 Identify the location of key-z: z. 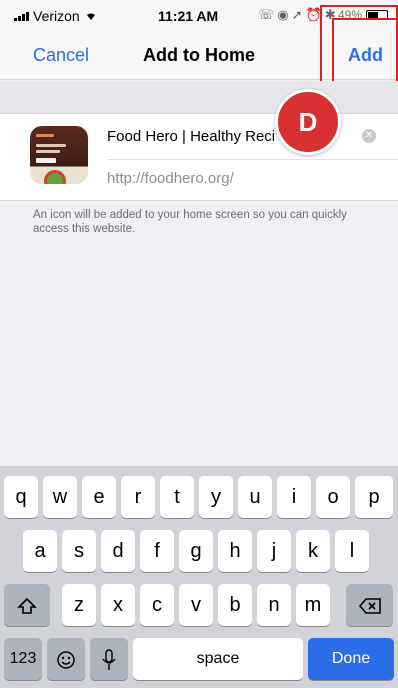
(79, 605).